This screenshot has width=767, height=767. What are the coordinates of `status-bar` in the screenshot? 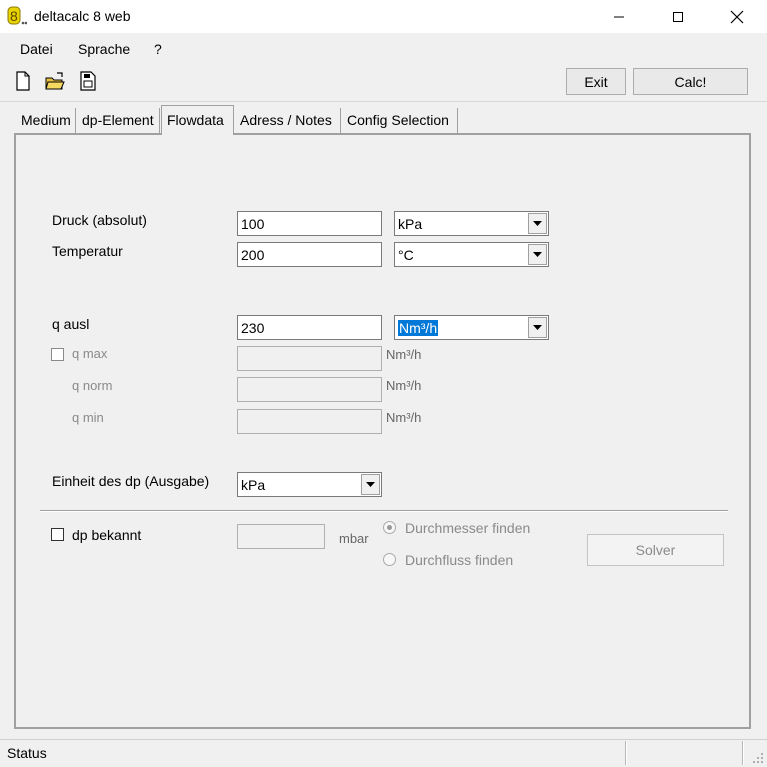 It's located at (383, 753).